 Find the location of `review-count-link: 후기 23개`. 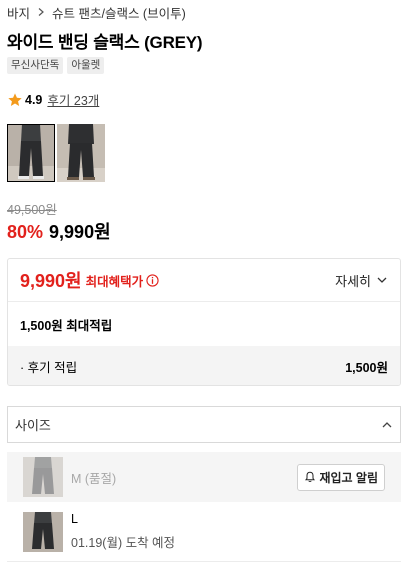

review-count-link: 후기 23개 is located at coordinates (73, 99).